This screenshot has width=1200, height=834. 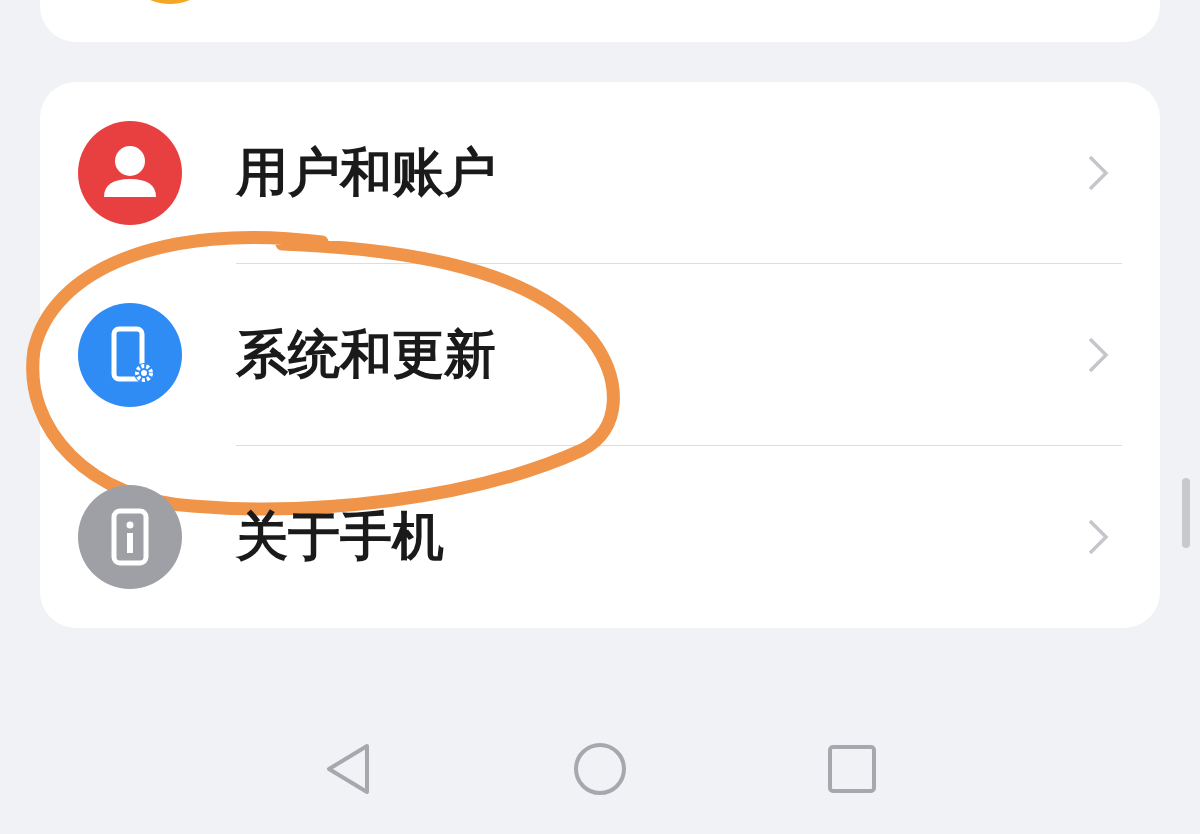 I want to click on info-icon, so click(x=130, y=537).